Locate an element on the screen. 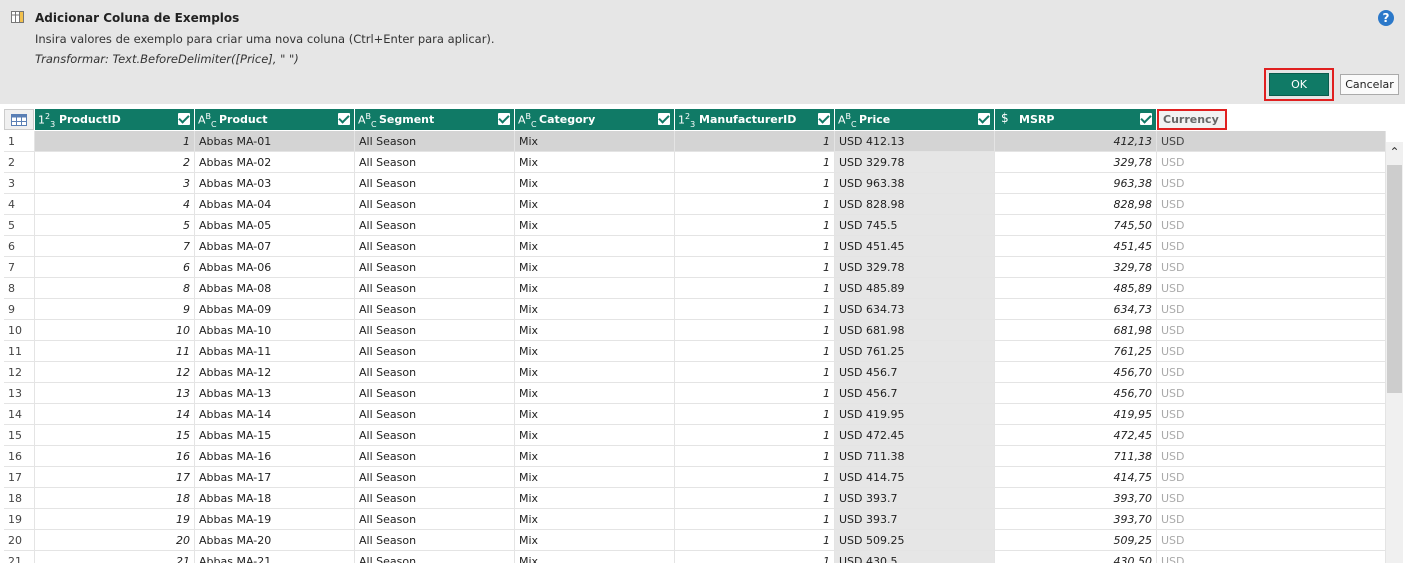 The width and height of the screenshot is (1405, 563). column-header-label: Product is located at coordinates (243, 119).